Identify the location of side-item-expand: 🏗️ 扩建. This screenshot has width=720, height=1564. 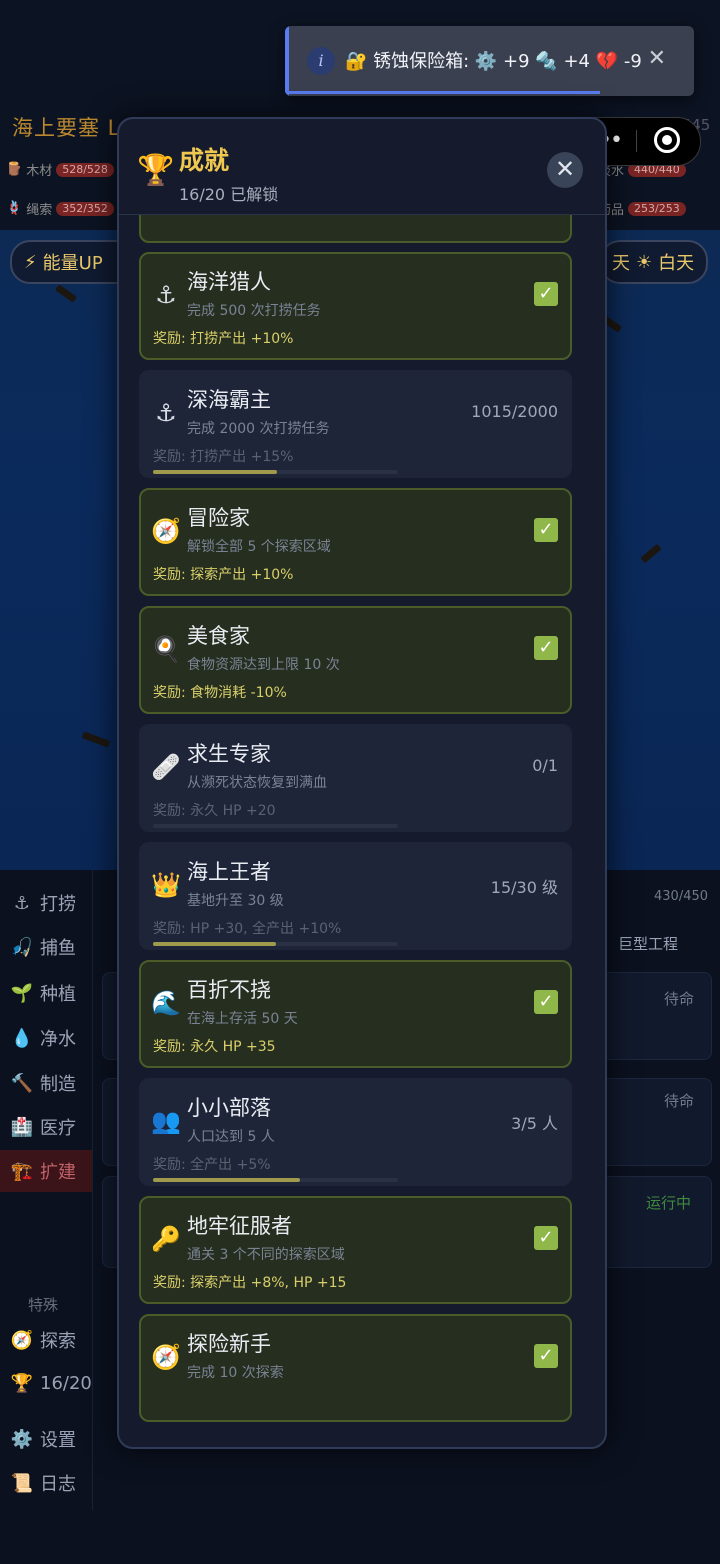
(46, 1171).